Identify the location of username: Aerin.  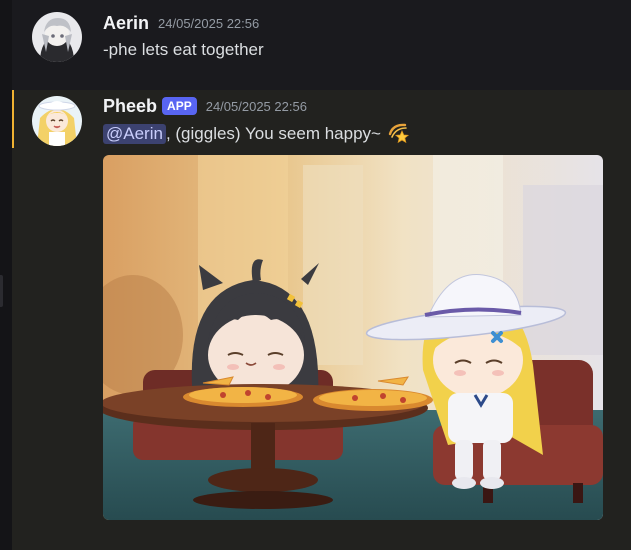
(126, 23).